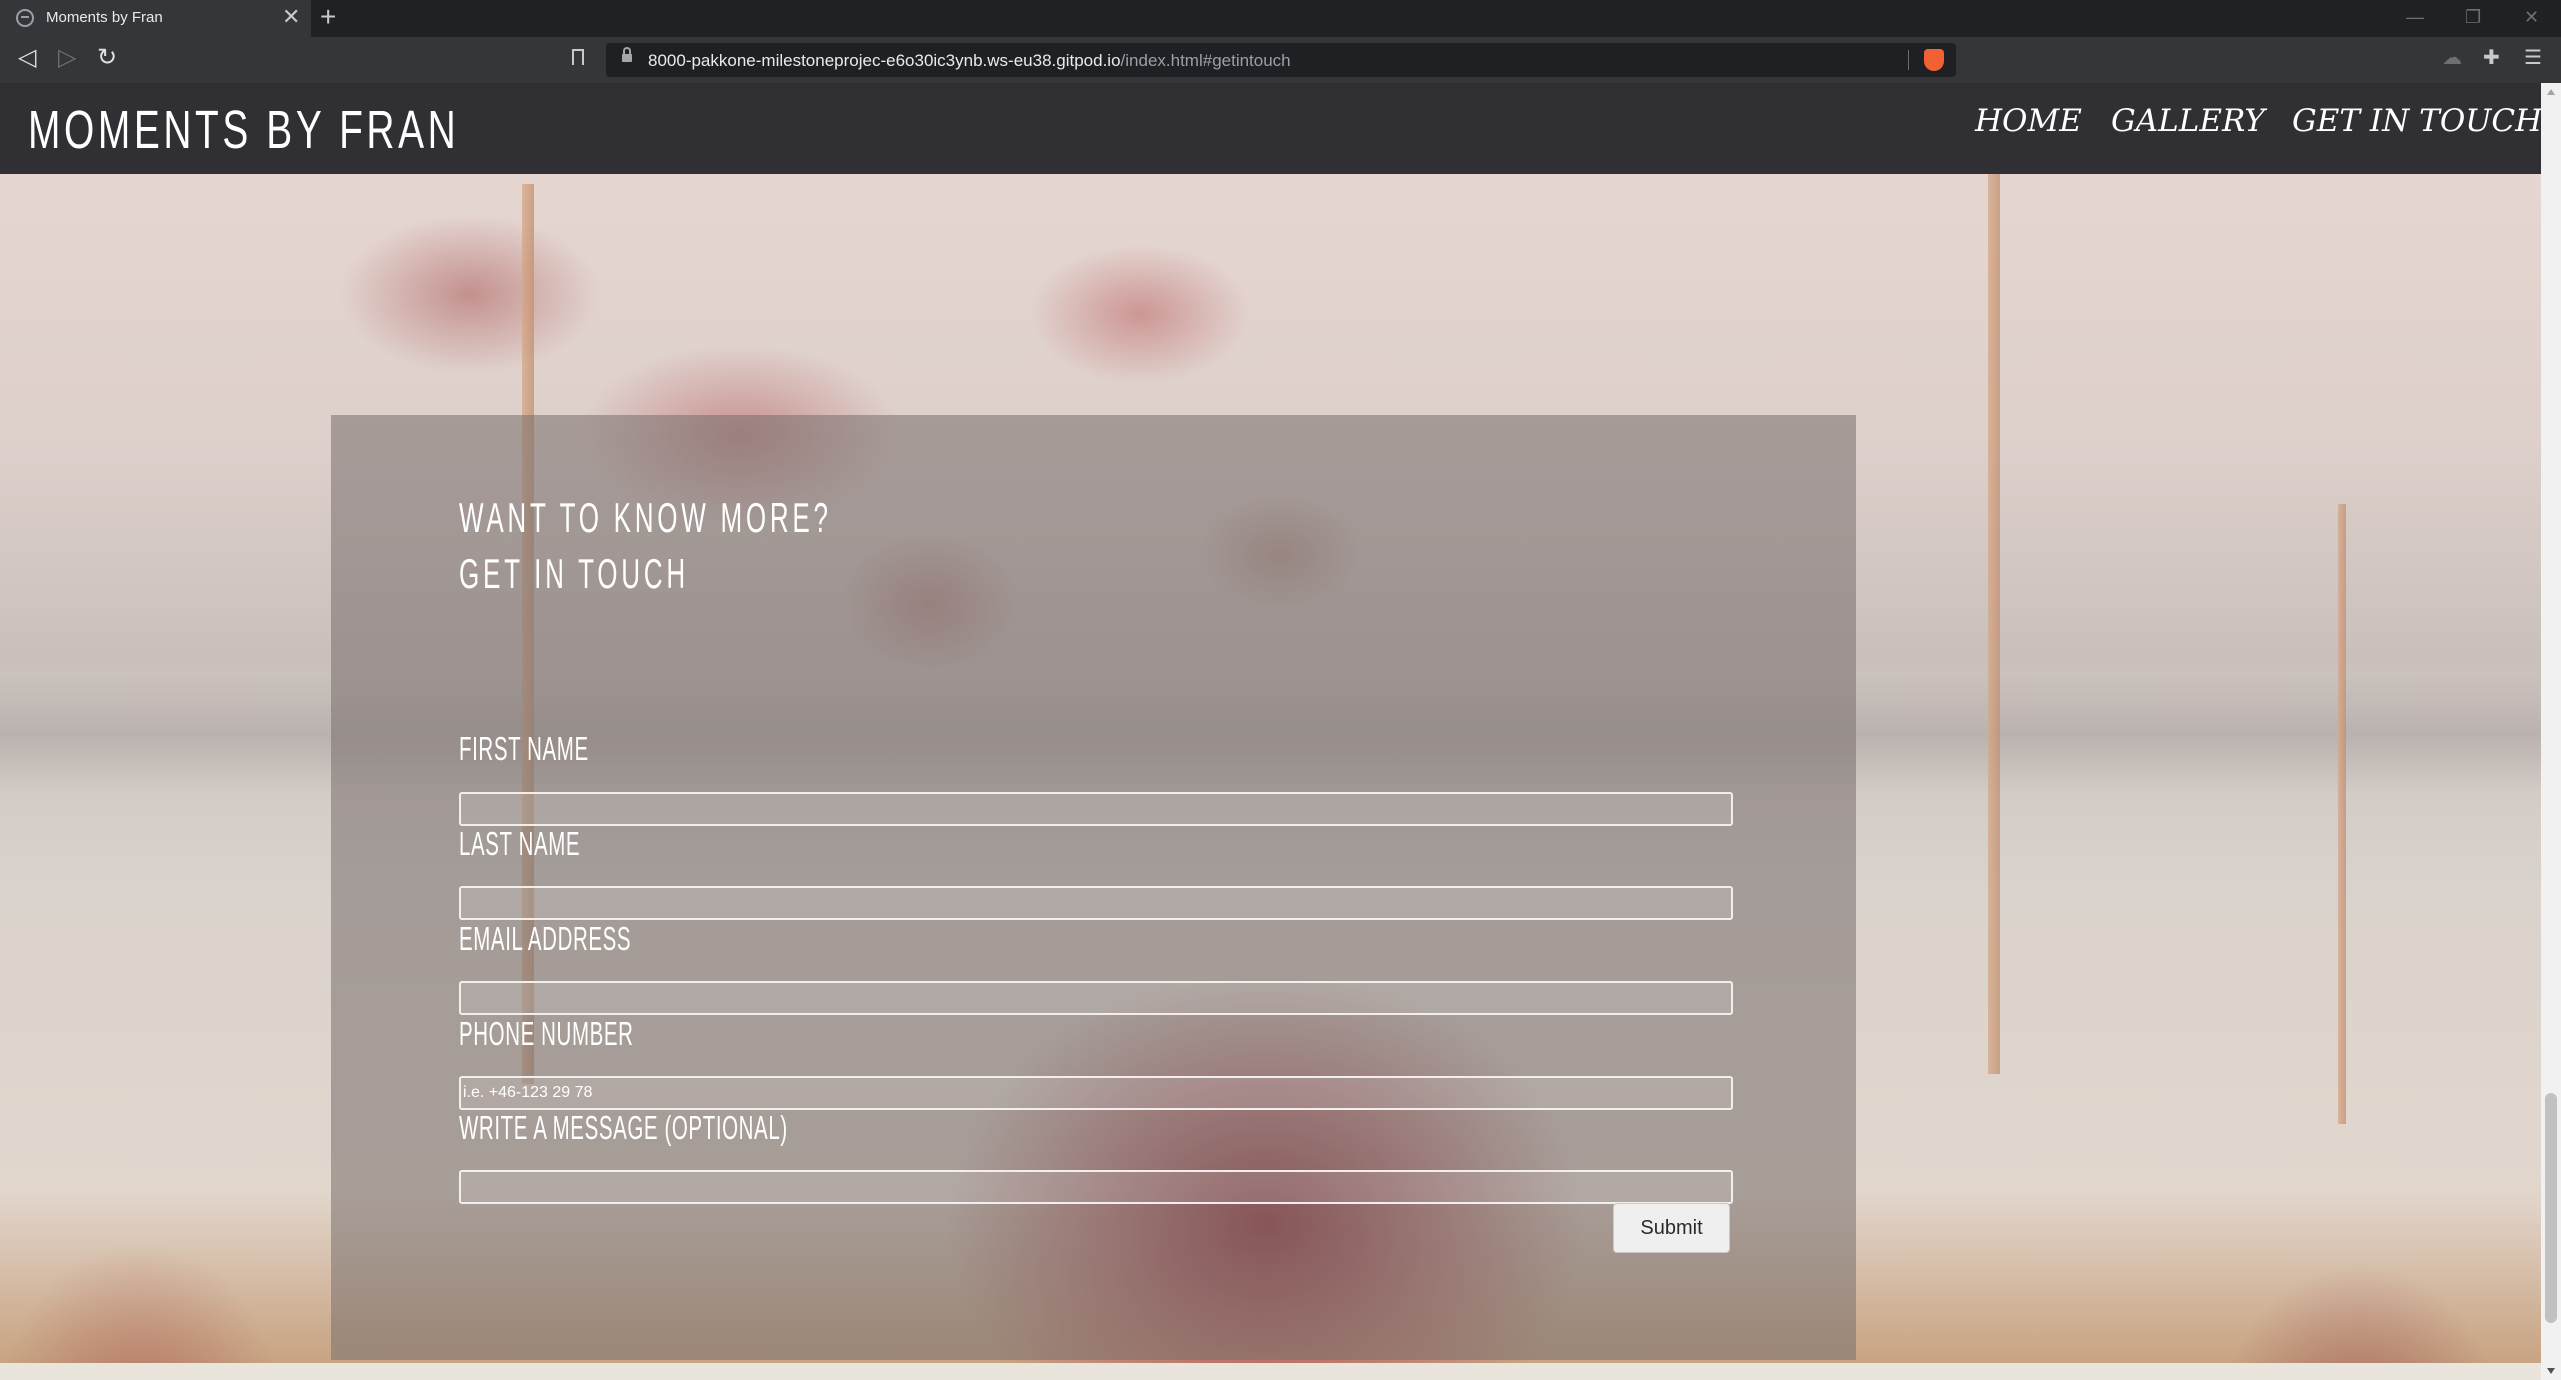 The image size is (2561, 1380). Describe the element at coordinates (645, 546) in the screenshot. I see `form-heading: WANT TO KNOW MORE? GET IN TOUCH` at that location.